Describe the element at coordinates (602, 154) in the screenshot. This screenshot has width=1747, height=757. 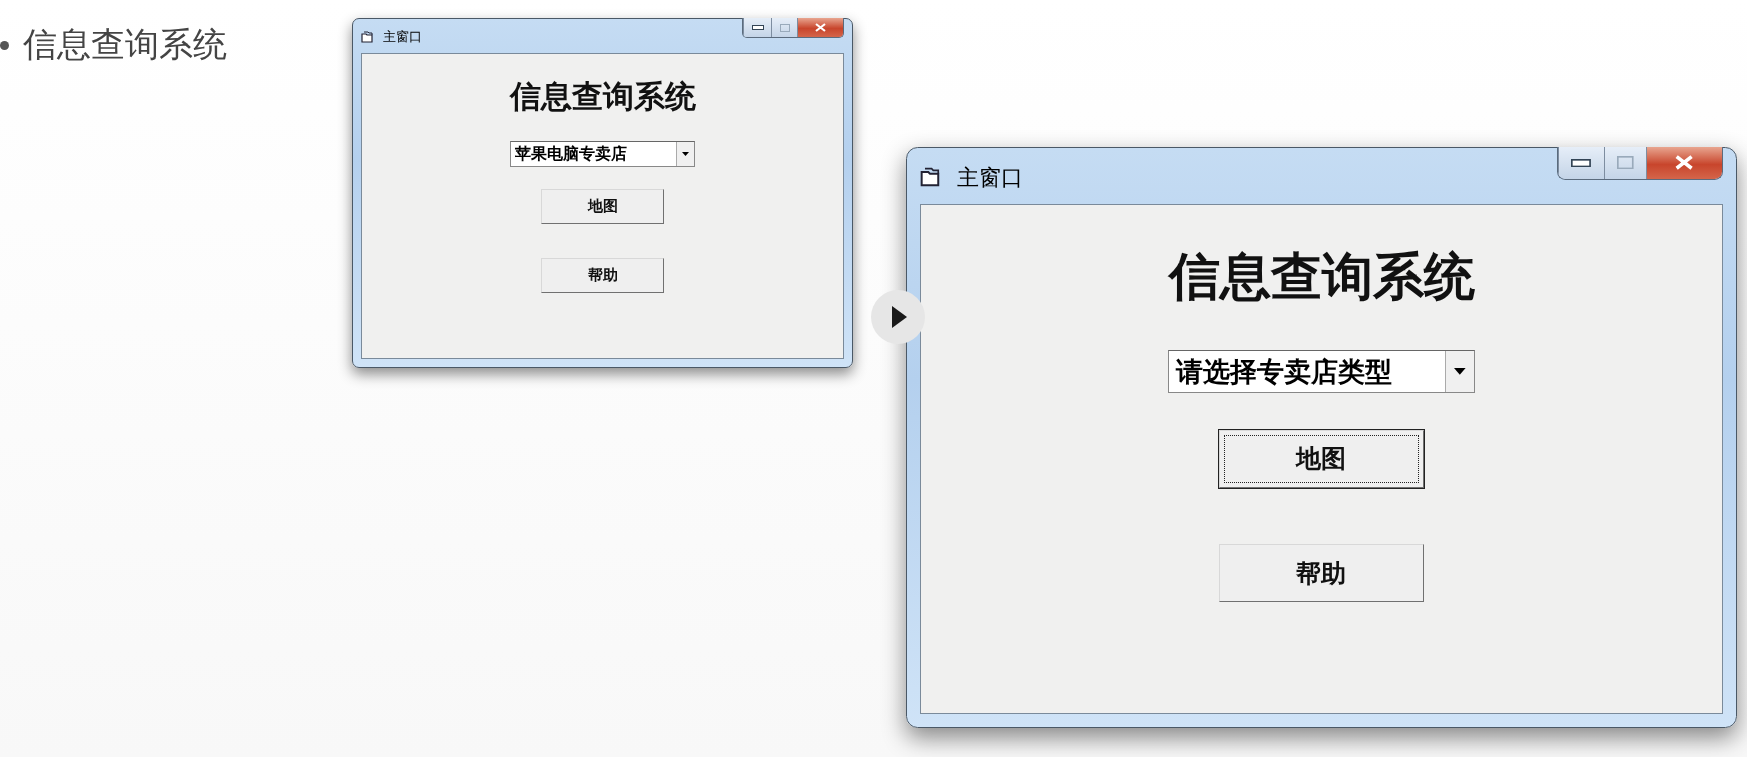
I see `store-type-dropdown: 苹果电脑专卖店` at that location.